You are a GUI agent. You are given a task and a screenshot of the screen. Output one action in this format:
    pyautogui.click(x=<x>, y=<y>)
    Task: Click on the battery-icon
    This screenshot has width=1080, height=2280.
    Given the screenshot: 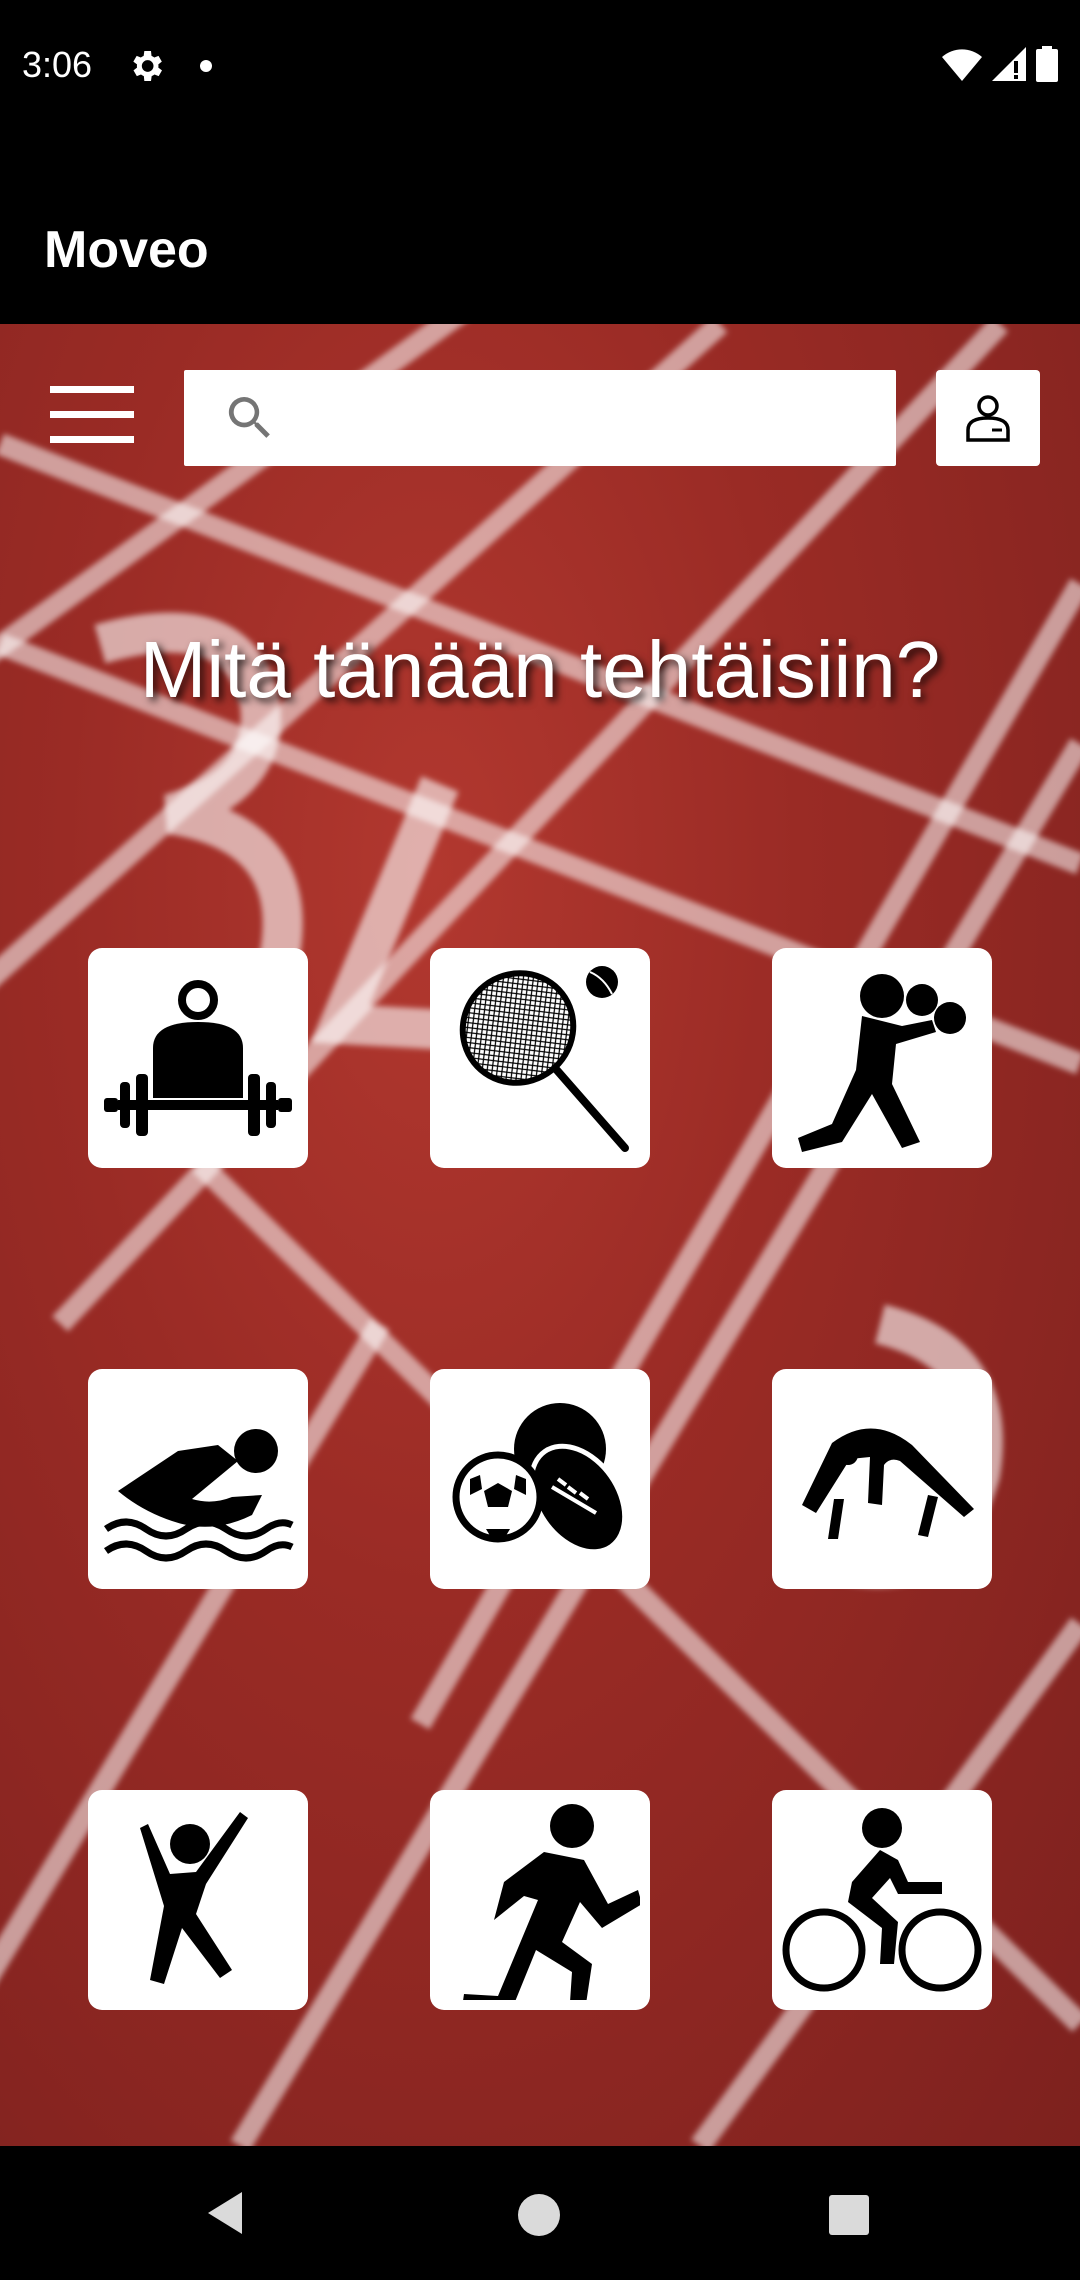 What is the action you would take?
    pyautogui.click(x=1047, y=64)
    